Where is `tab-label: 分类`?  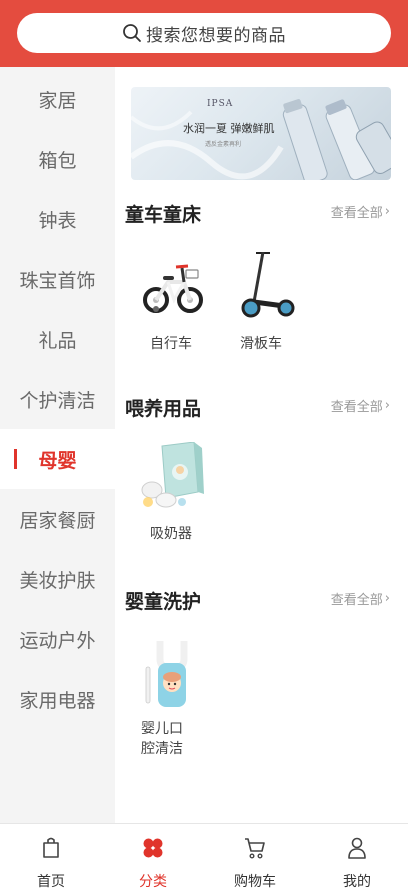 tab-label: 分类 is located at coordinates (153, 882).